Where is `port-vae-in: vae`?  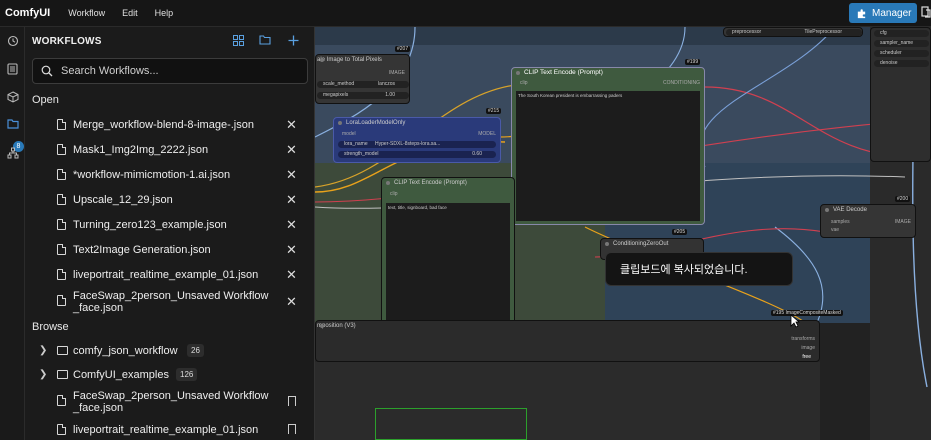 port-vae-in: vae is located at coordinates (835, 230).